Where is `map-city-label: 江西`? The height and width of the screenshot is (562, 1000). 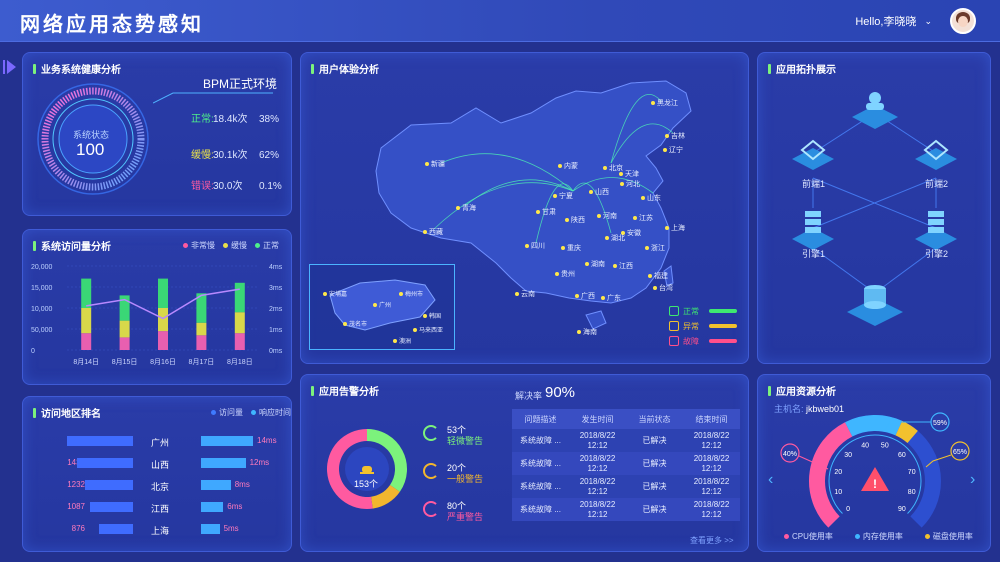
map-city-label: 江西 is located at coordinates (623, 266).